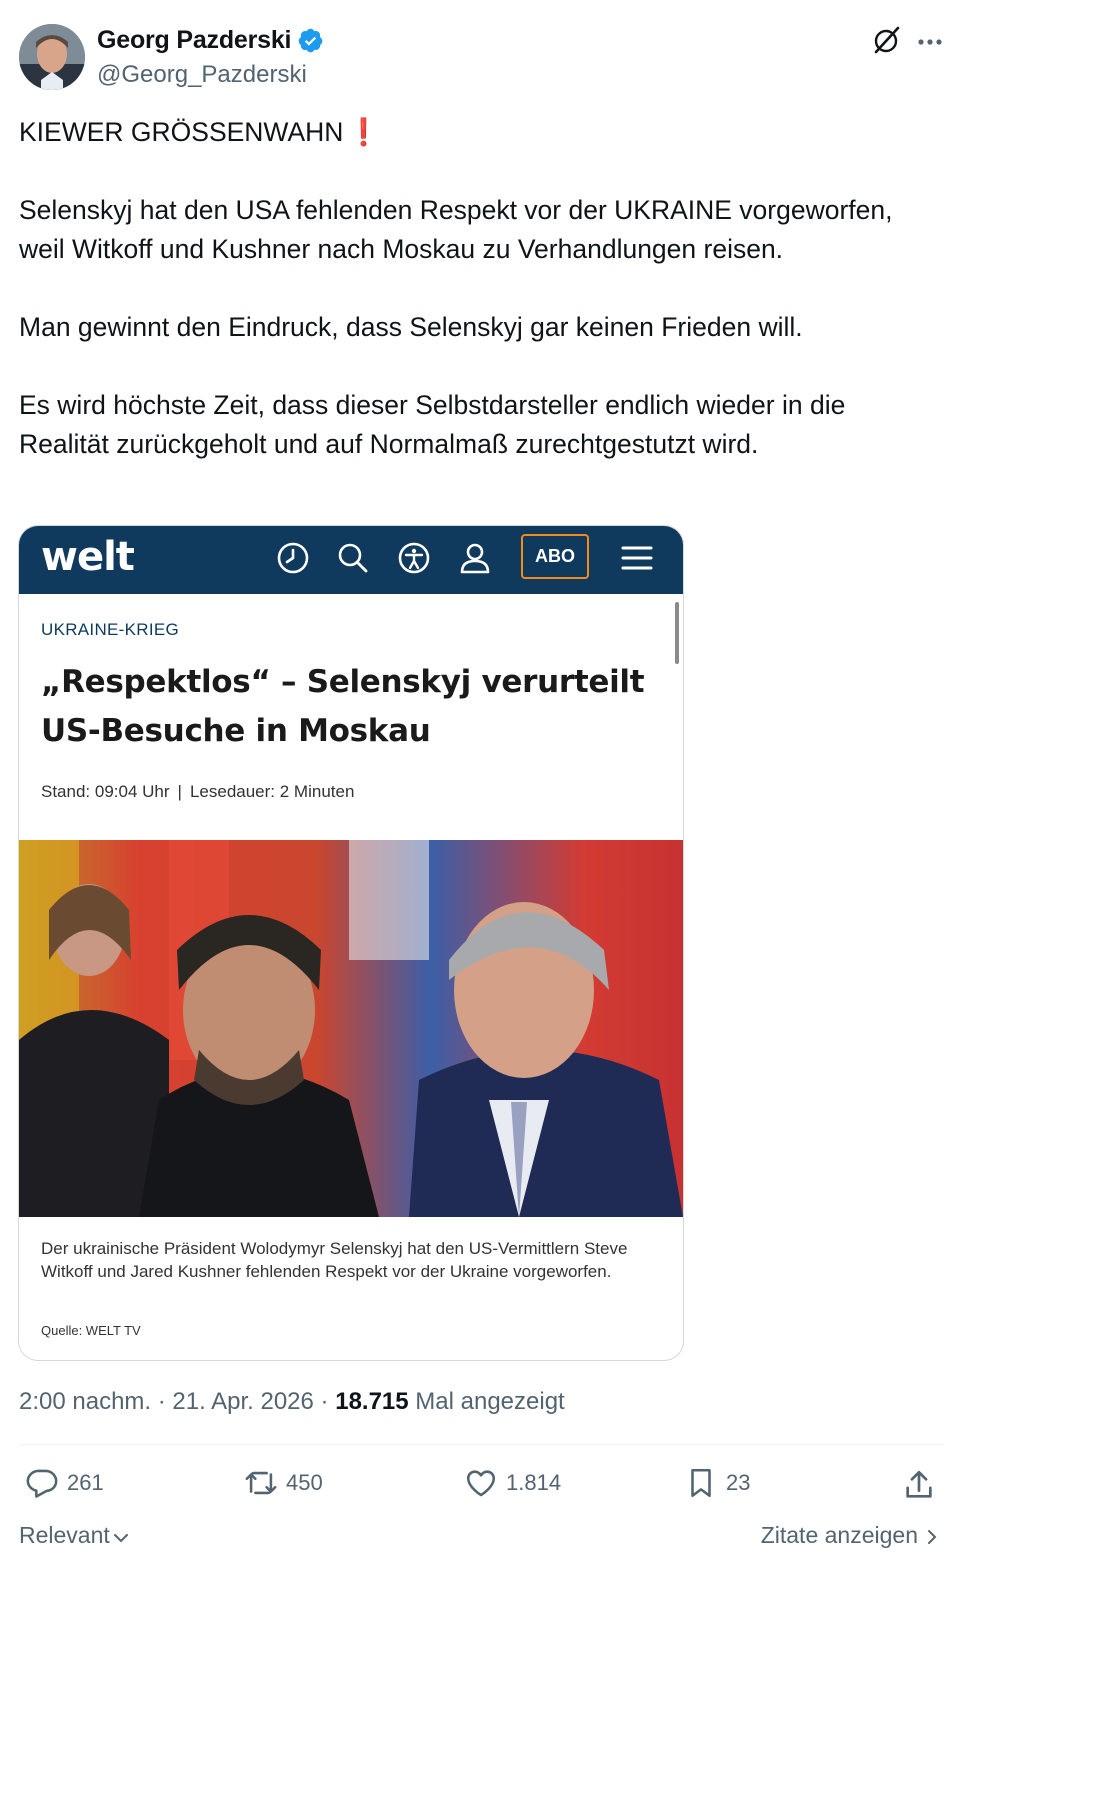 This screenshot has height=1798, width=1110. What do you see at coordinates (481, 1444) in the screenshot?
I see `divider` at bounding box center [481, 1444].